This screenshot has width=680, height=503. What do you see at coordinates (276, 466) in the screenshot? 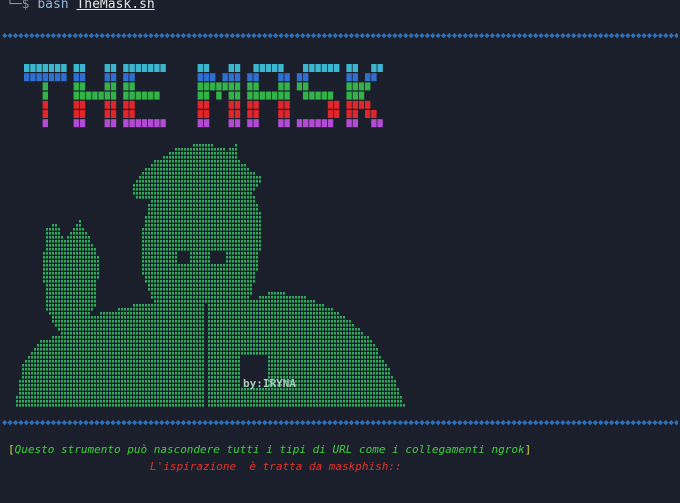
I see `inspiration-line: L'ispirazione è tratta da maskphish::` at bounding box center [276, 466].